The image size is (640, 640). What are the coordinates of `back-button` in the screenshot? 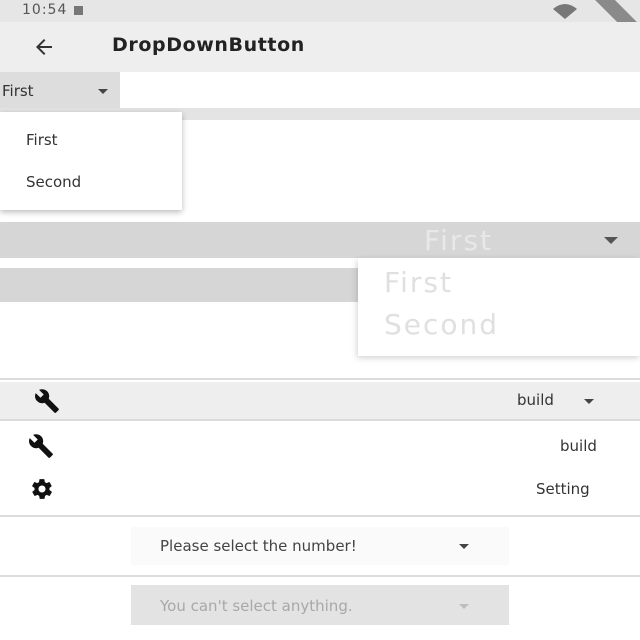 It's located at (44, 47).